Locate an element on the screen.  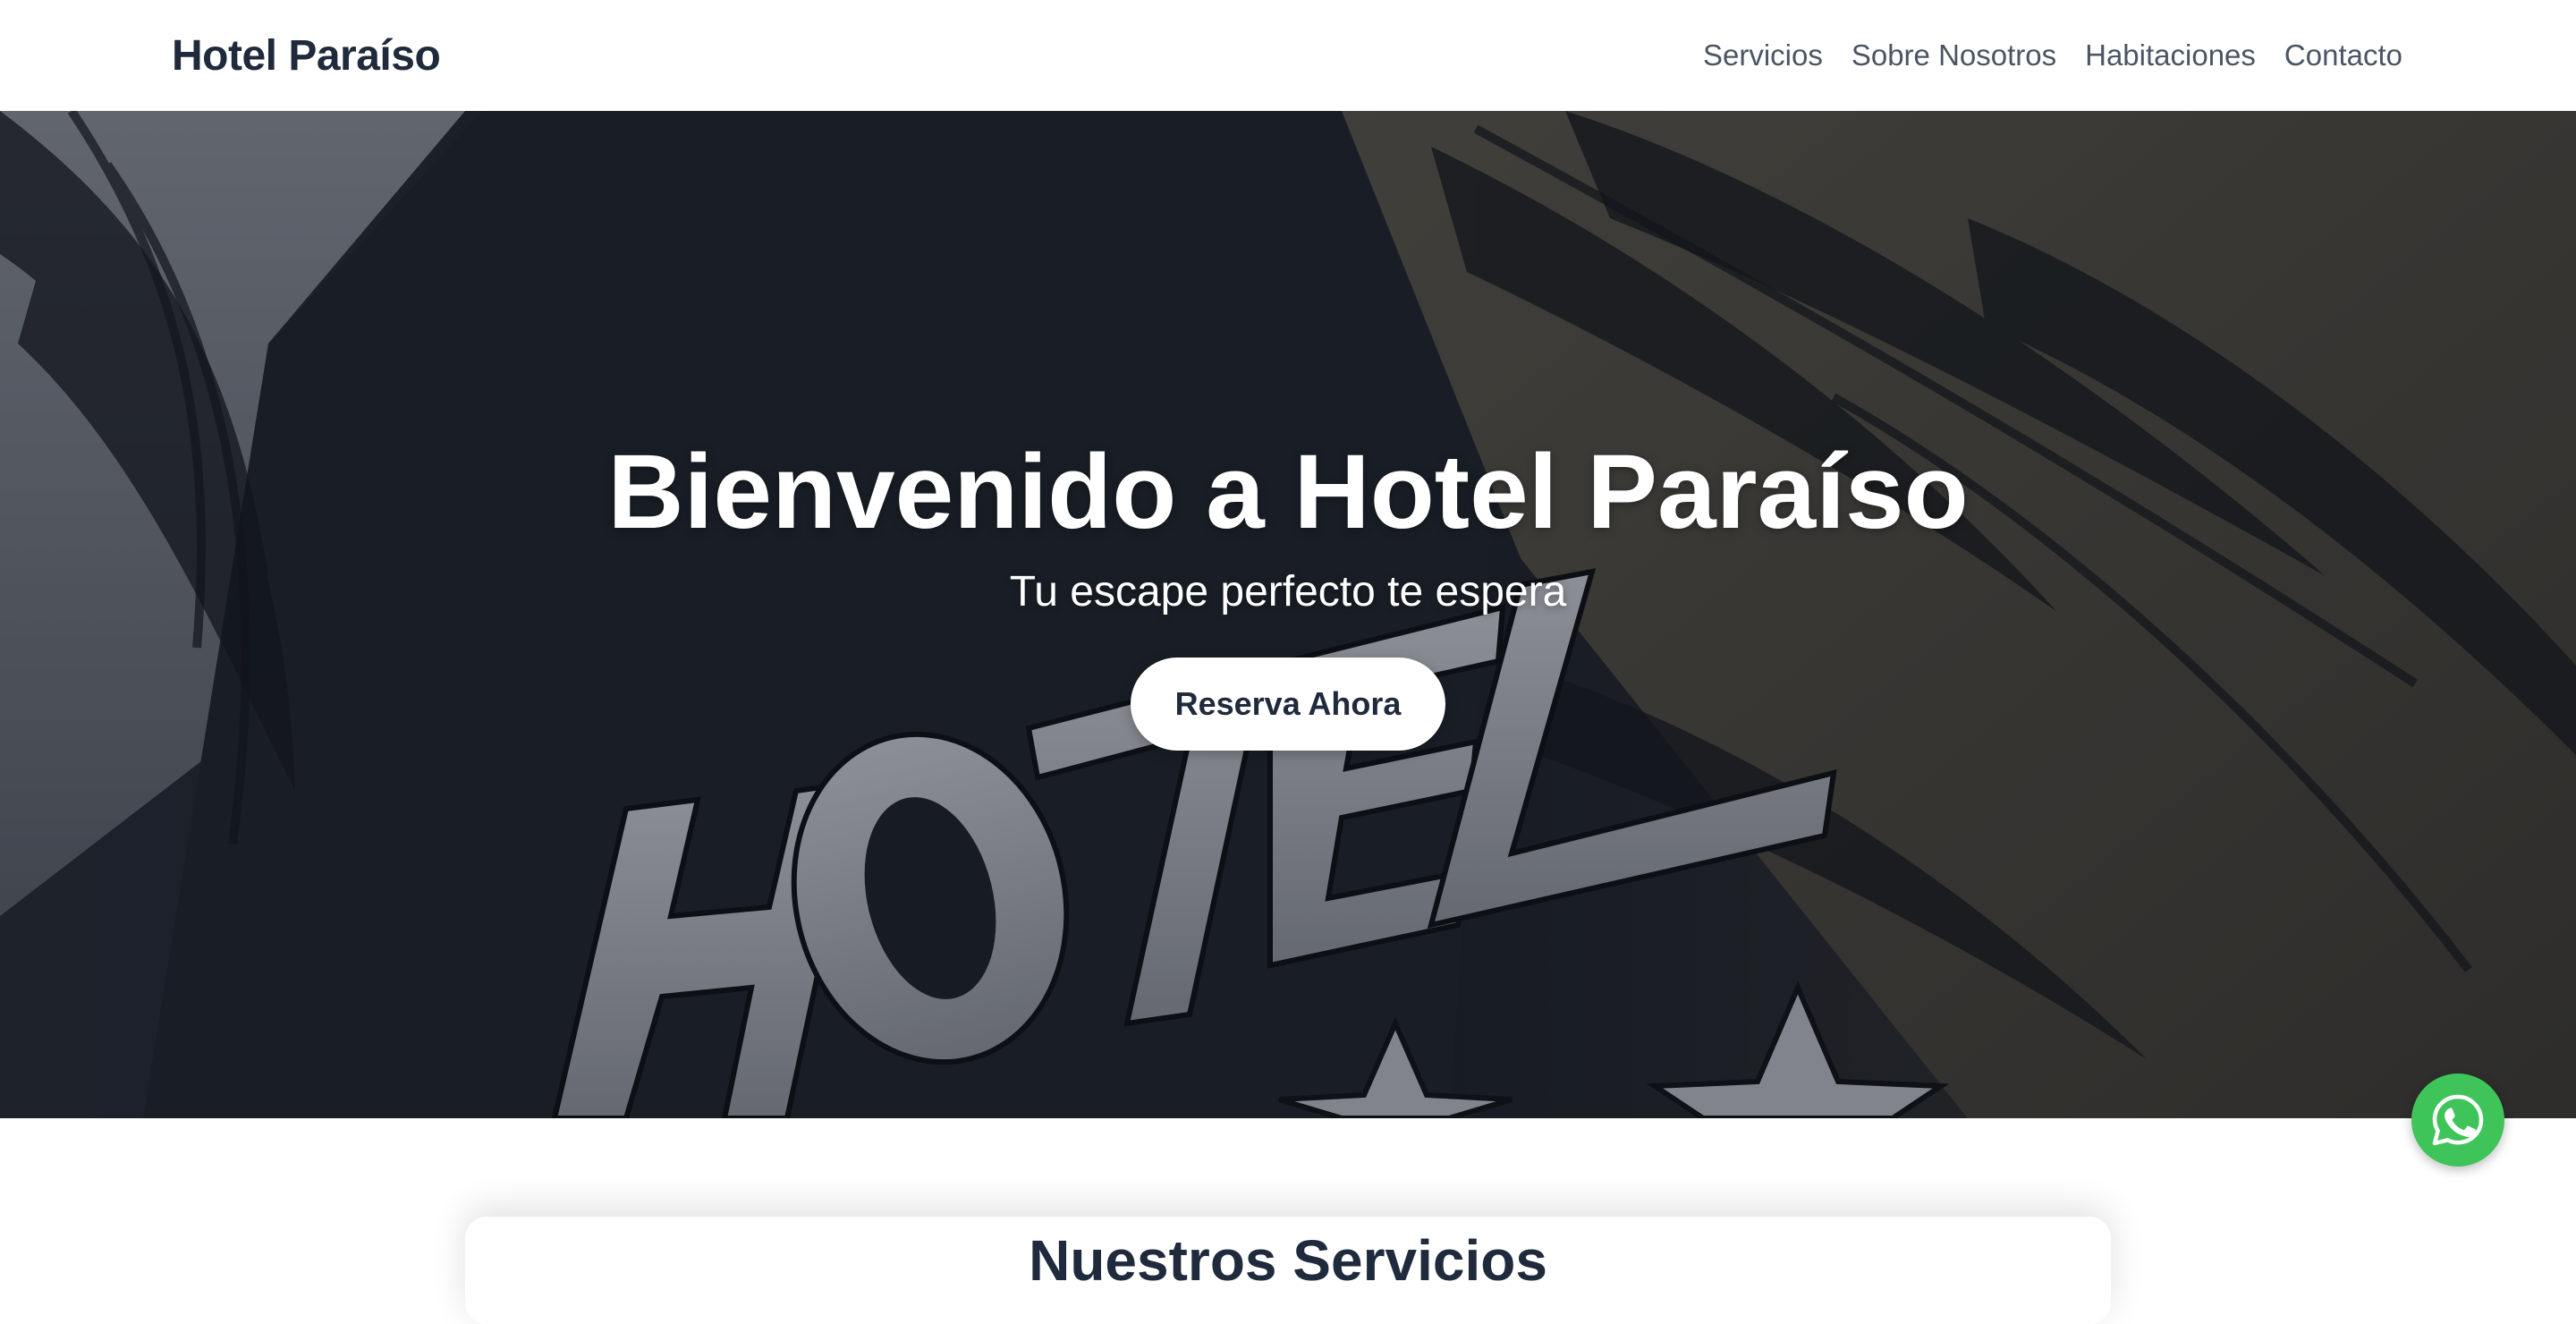
whatsapp-button is located at coordinates (2457, 1120).